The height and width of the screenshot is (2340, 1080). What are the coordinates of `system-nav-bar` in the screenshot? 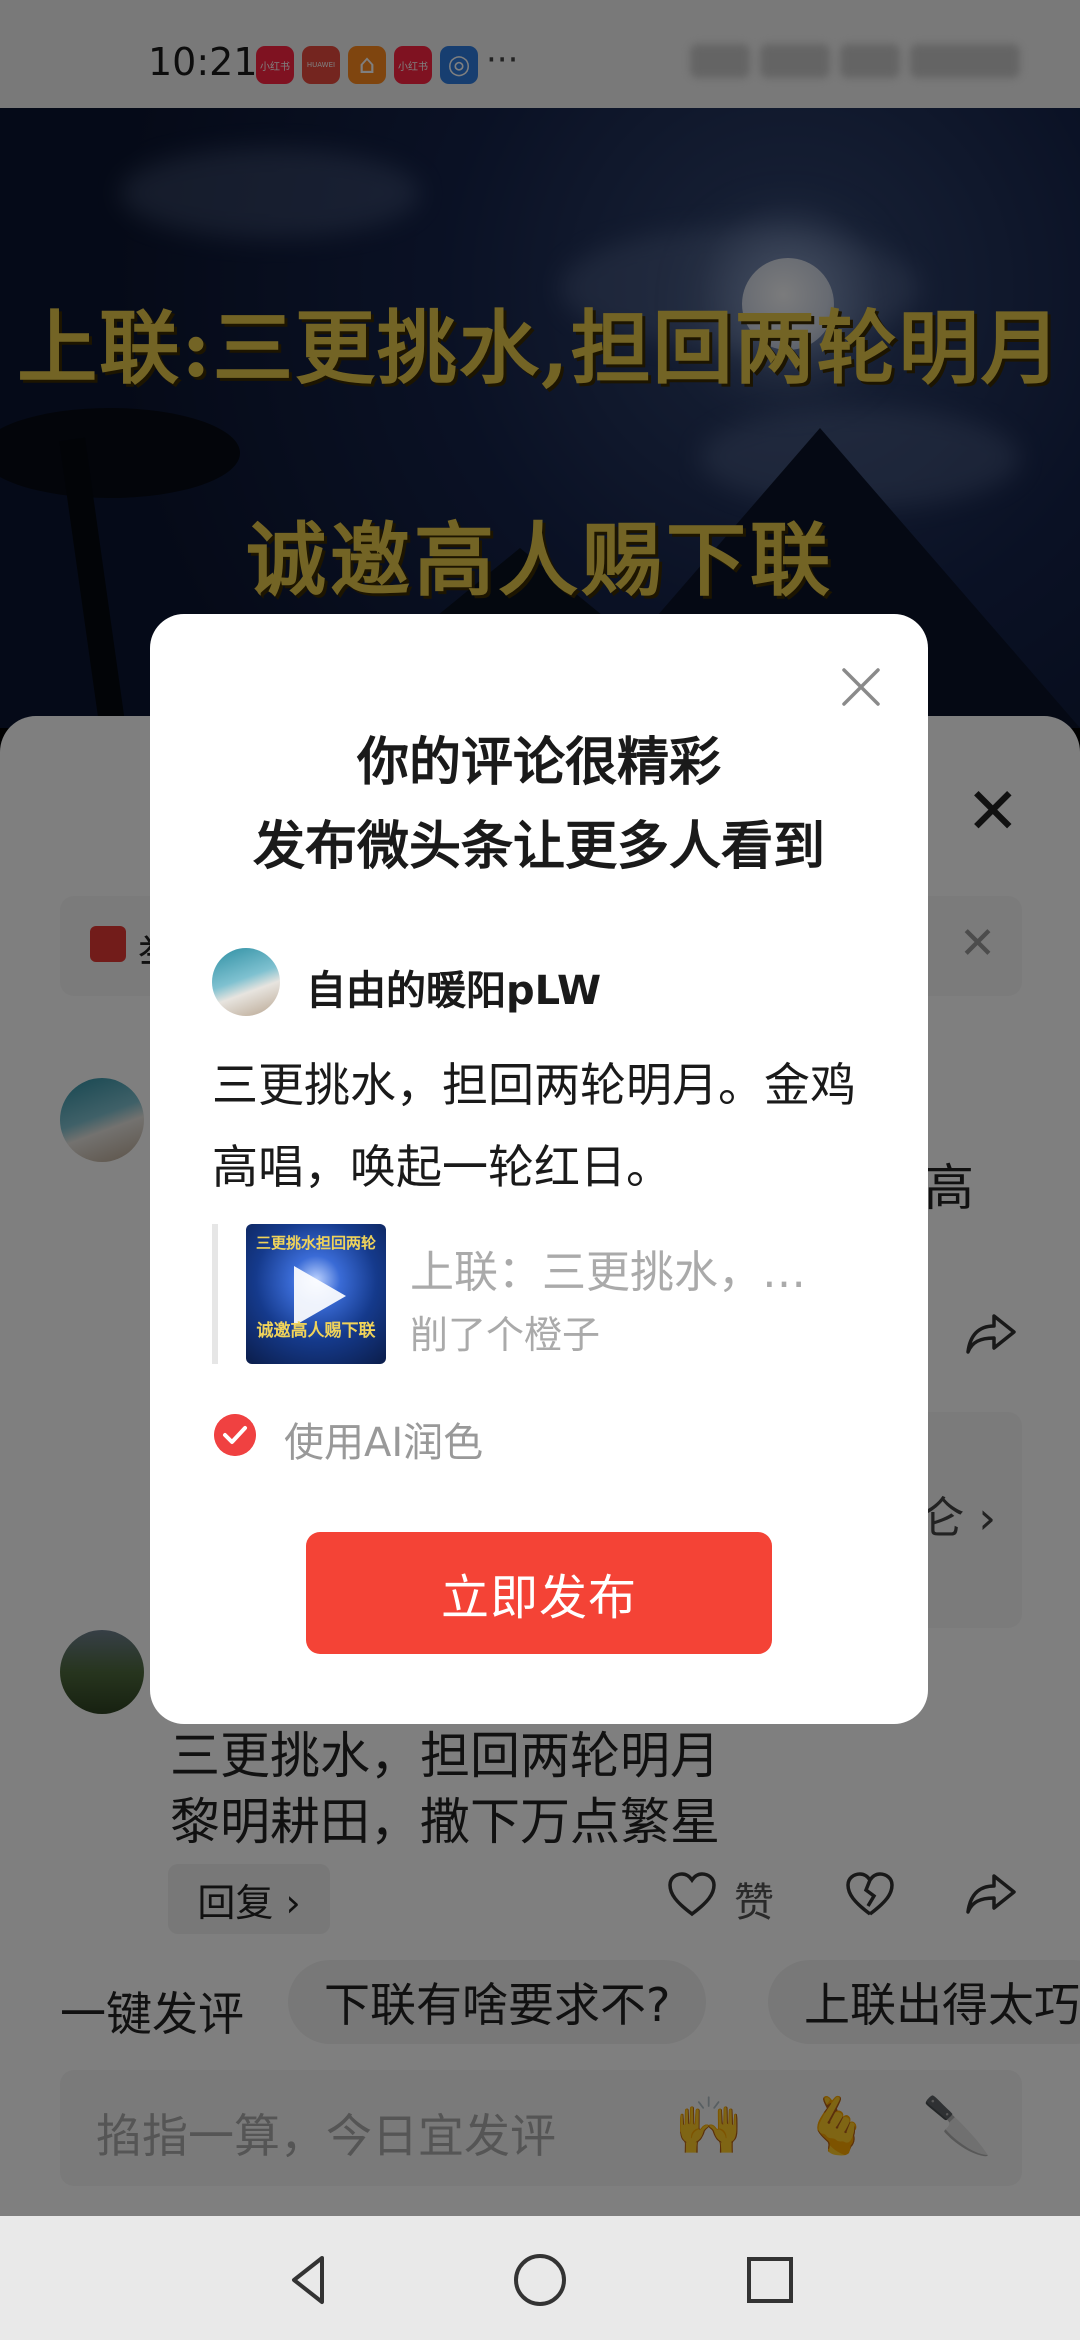 It's located at (540, 2278).